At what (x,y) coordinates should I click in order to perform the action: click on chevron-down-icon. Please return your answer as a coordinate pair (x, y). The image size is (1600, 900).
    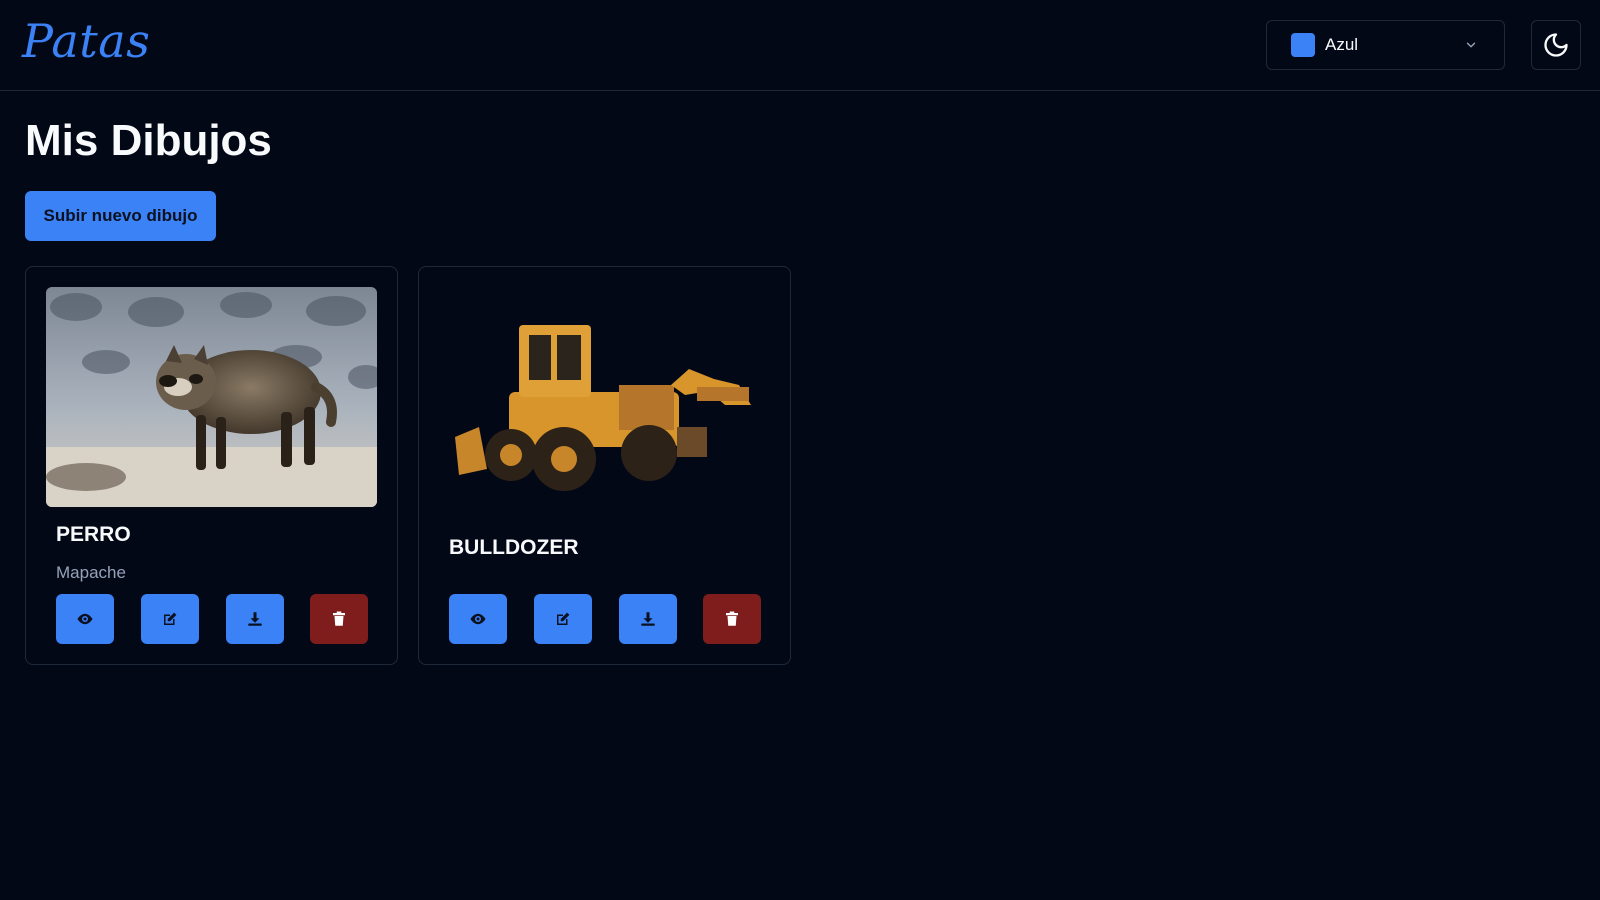
    Looking at the image, I should click on (1471, 45).